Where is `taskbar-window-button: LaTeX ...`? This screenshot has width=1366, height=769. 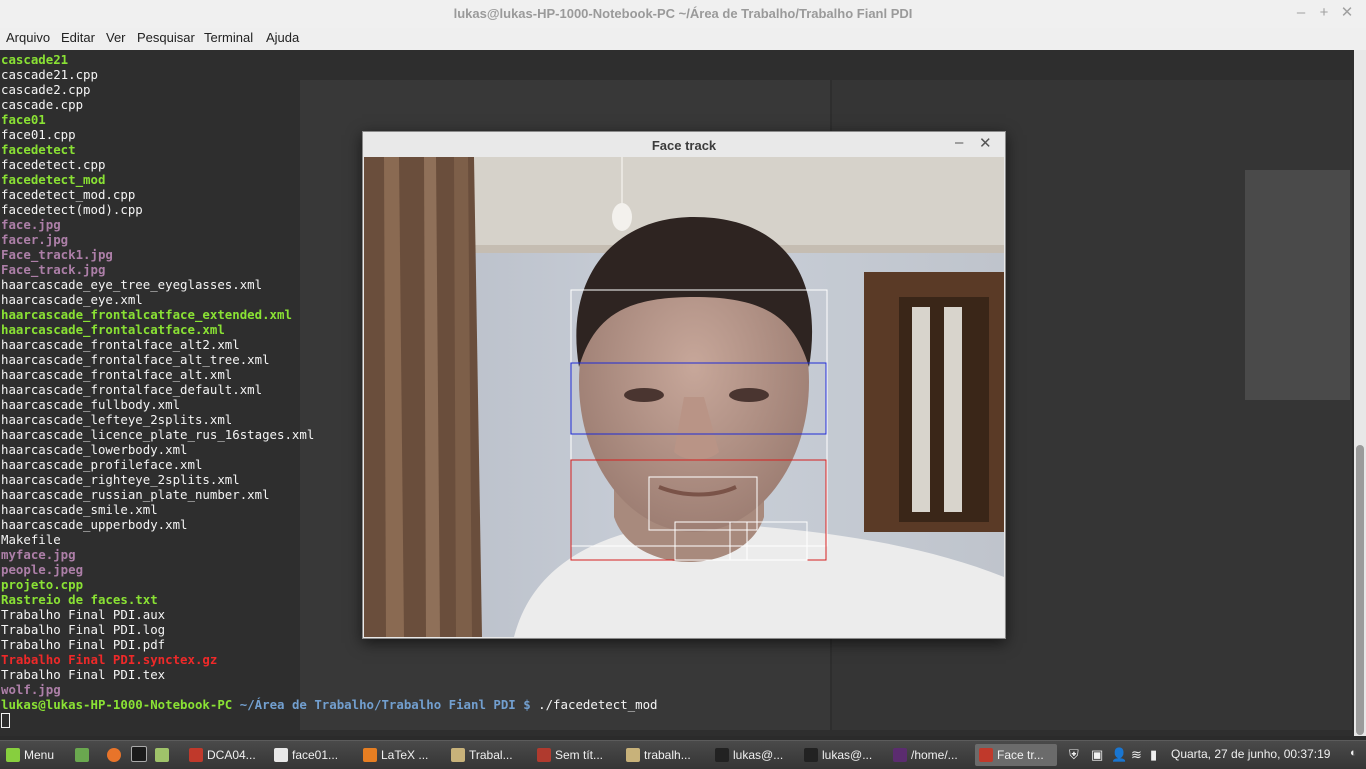 taskbar-window-button: LaTeX ... is located at coordinates (400, 755).